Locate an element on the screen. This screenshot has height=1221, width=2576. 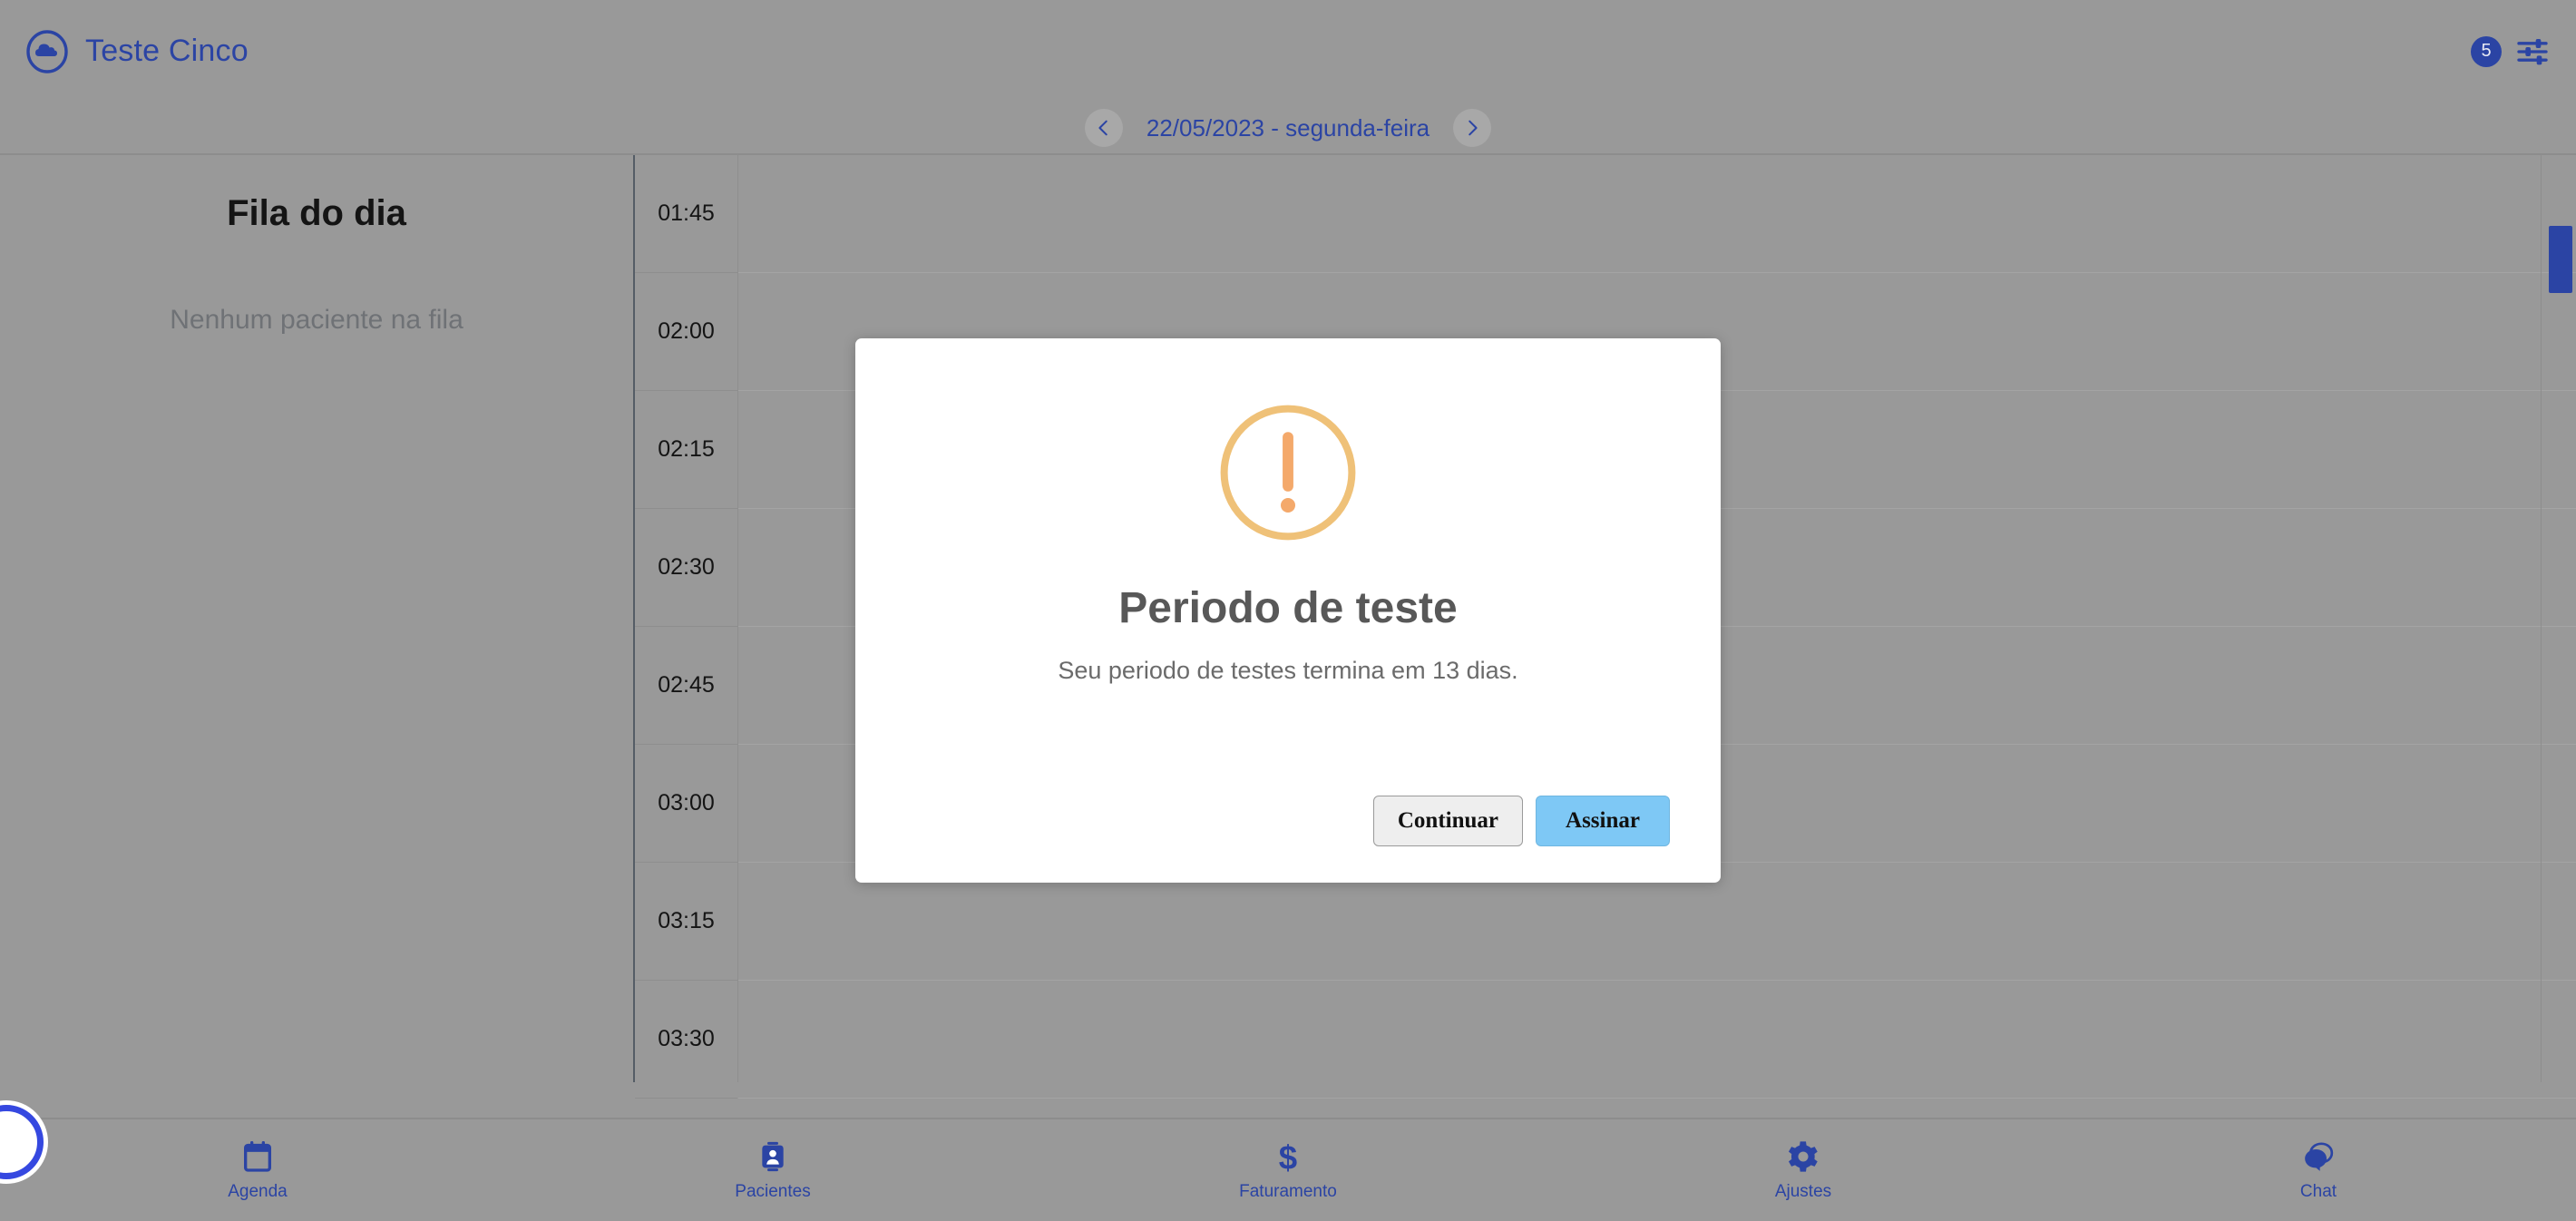
dialog-title: Periodo de teste is located at coordinates (1288, 608).